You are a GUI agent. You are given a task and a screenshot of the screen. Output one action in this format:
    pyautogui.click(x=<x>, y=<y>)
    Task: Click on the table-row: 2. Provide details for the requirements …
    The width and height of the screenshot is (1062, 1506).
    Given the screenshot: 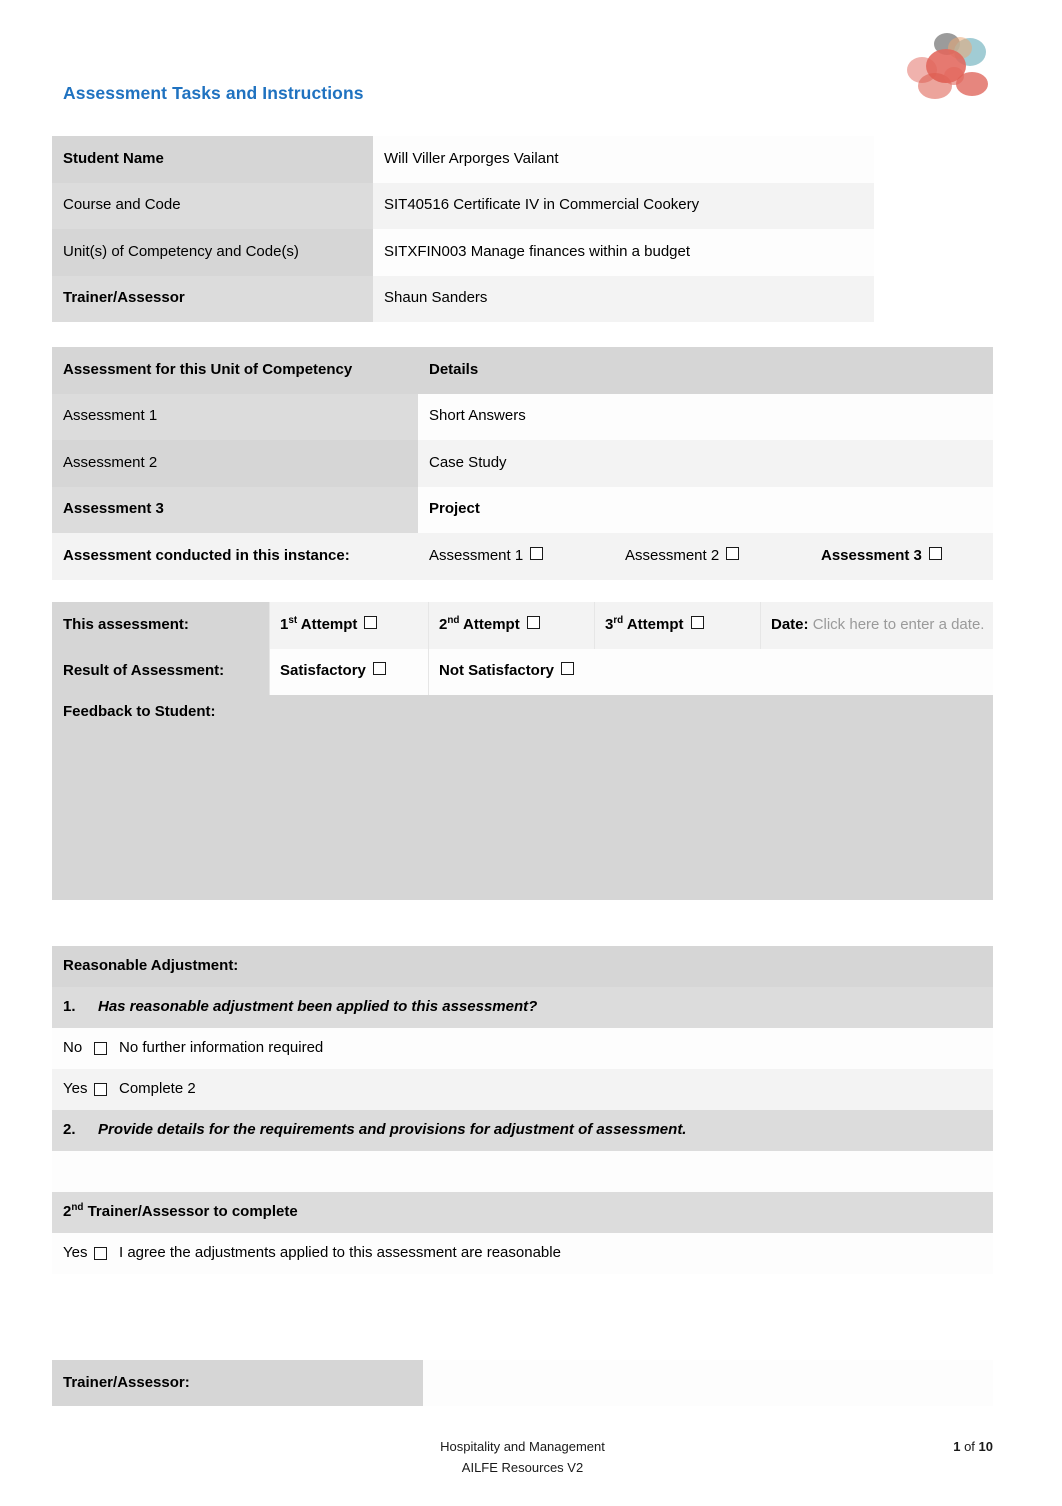 What is the action you would take?
    pyautogui.click(x=522, y=1130)
    